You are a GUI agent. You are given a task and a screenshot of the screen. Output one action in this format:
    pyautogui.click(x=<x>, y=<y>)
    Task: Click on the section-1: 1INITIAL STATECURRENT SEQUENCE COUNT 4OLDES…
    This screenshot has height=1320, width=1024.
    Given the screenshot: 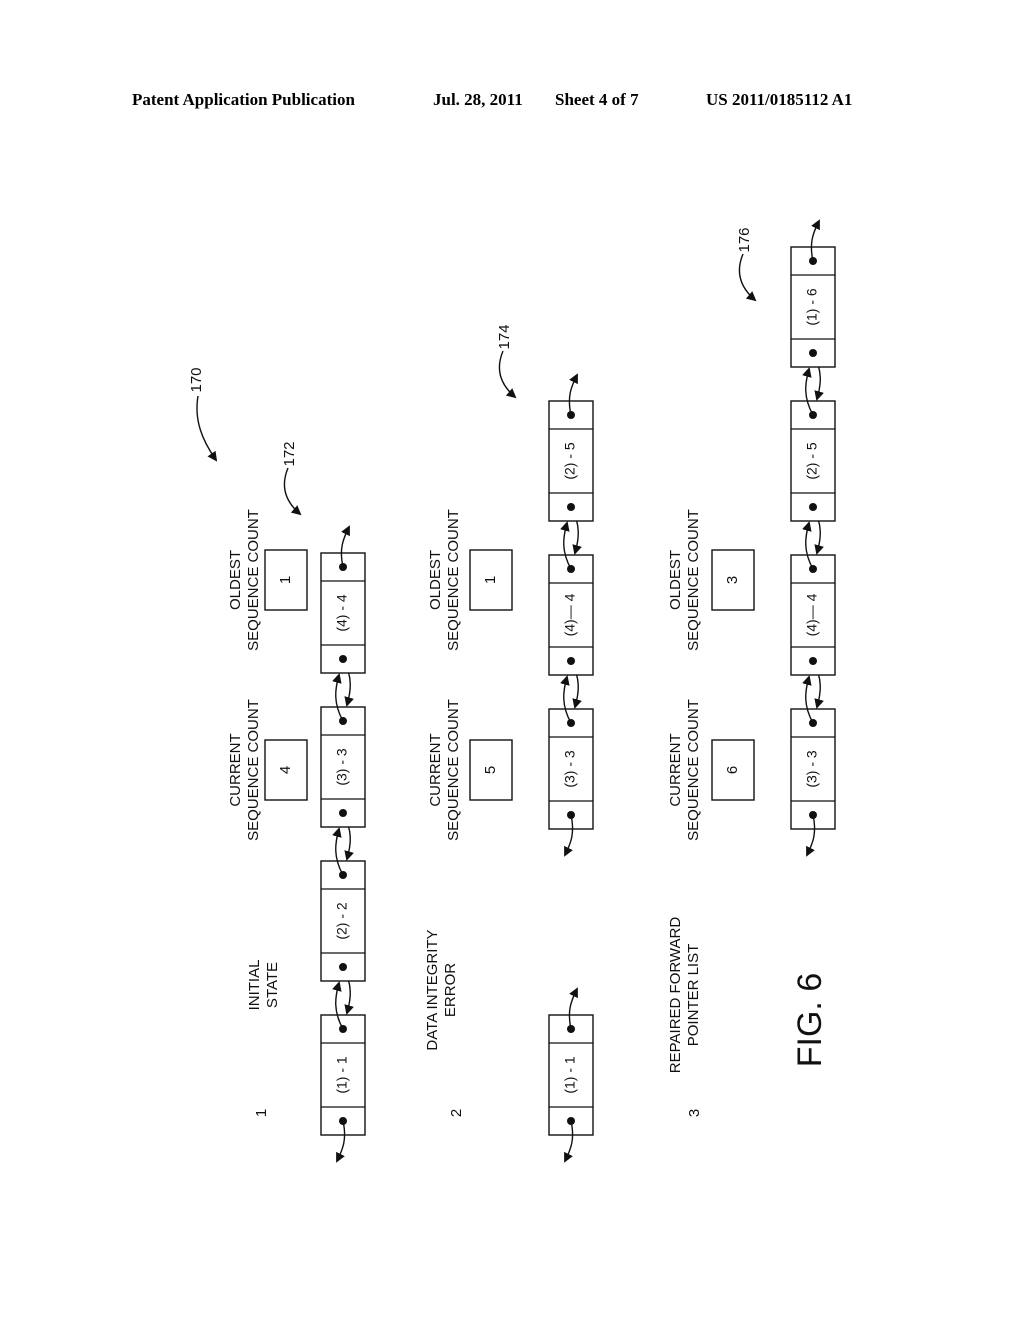 What is the action you would take?
    pyautogui.click(x=296, y=802)
    